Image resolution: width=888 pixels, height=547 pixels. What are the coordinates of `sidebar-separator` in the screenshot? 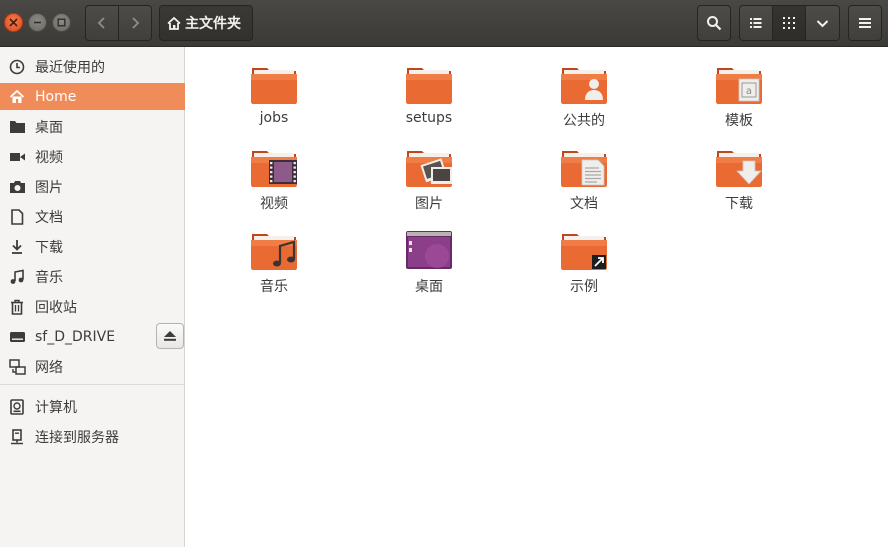 It's located at (92, 384).